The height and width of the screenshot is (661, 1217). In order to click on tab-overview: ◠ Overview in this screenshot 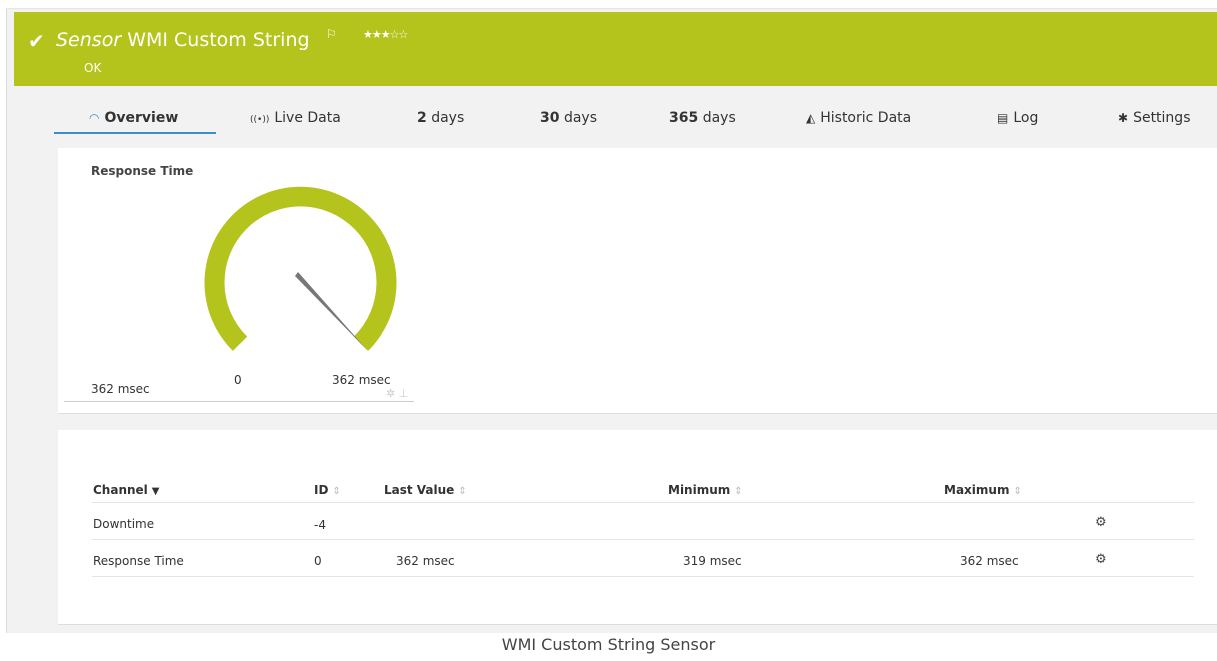, I will do `click(133, 118)`.